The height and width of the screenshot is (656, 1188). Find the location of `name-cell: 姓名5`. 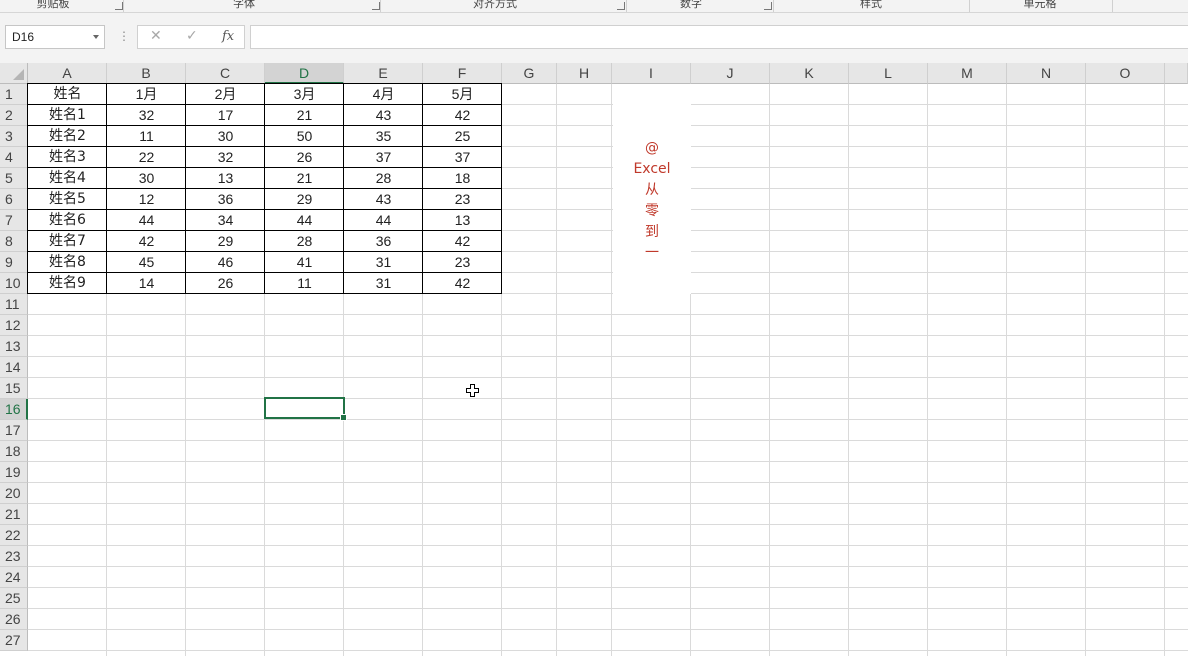

name-cell: 姓名5 is located at coordinates (67, 199).